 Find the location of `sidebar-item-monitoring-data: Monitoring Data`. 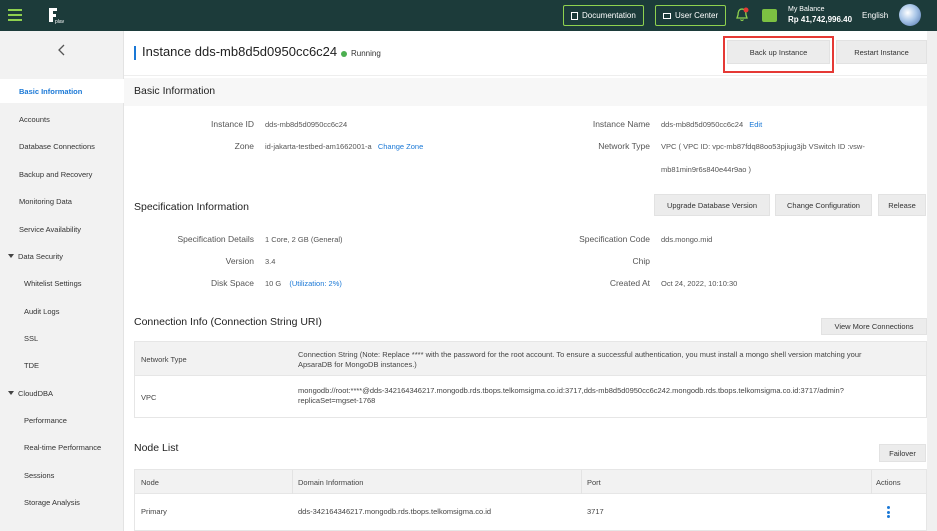

sidebar-item-monitoring-data: Monitoring Data is located at coordinates (62, 201).